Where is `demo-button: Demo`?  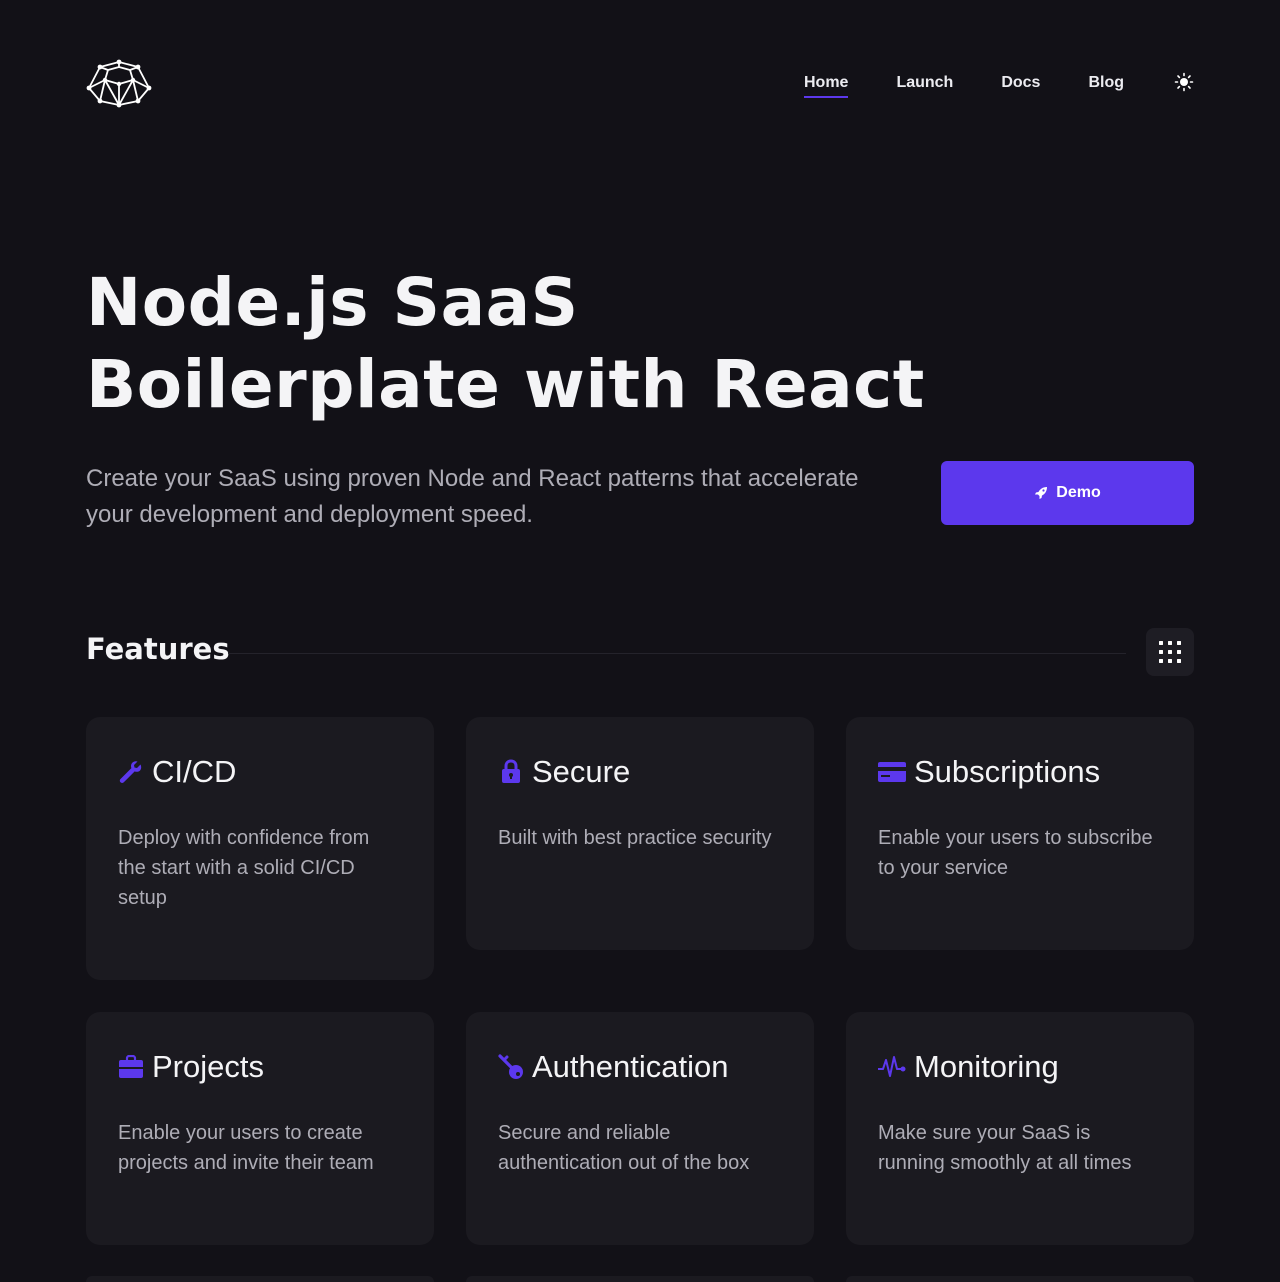
demo-button: Demo is located at coordinates (1067, 493).